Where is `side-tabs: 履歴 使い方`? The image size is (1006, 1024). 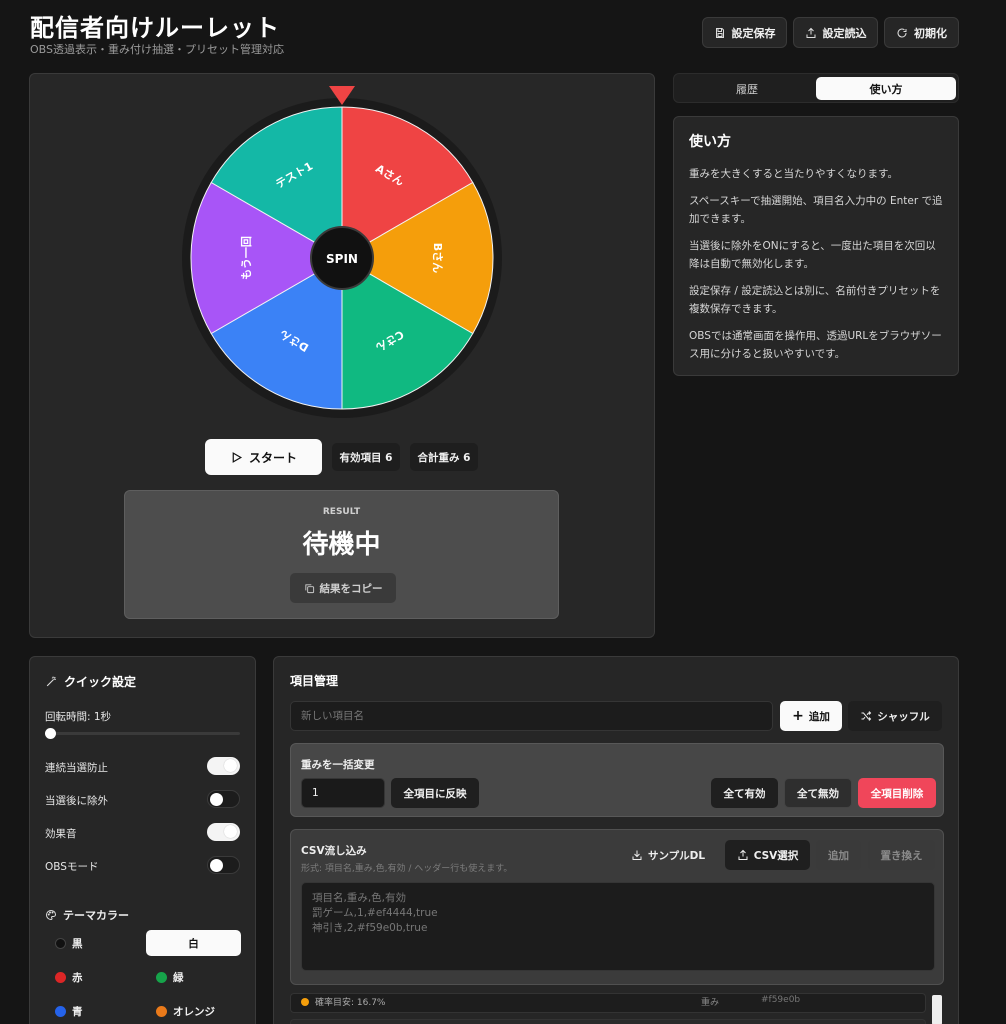 side-tabs: 履歴 使い方 is located at coordinates (816, 88).